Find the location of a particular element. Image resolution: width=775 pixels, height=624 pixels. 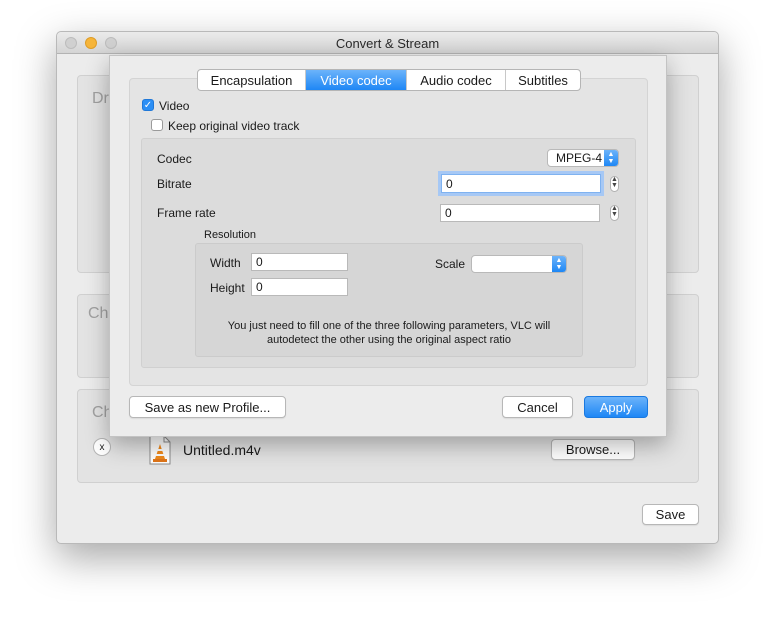

vlc-file-icon is located at coordinates (160, 450).